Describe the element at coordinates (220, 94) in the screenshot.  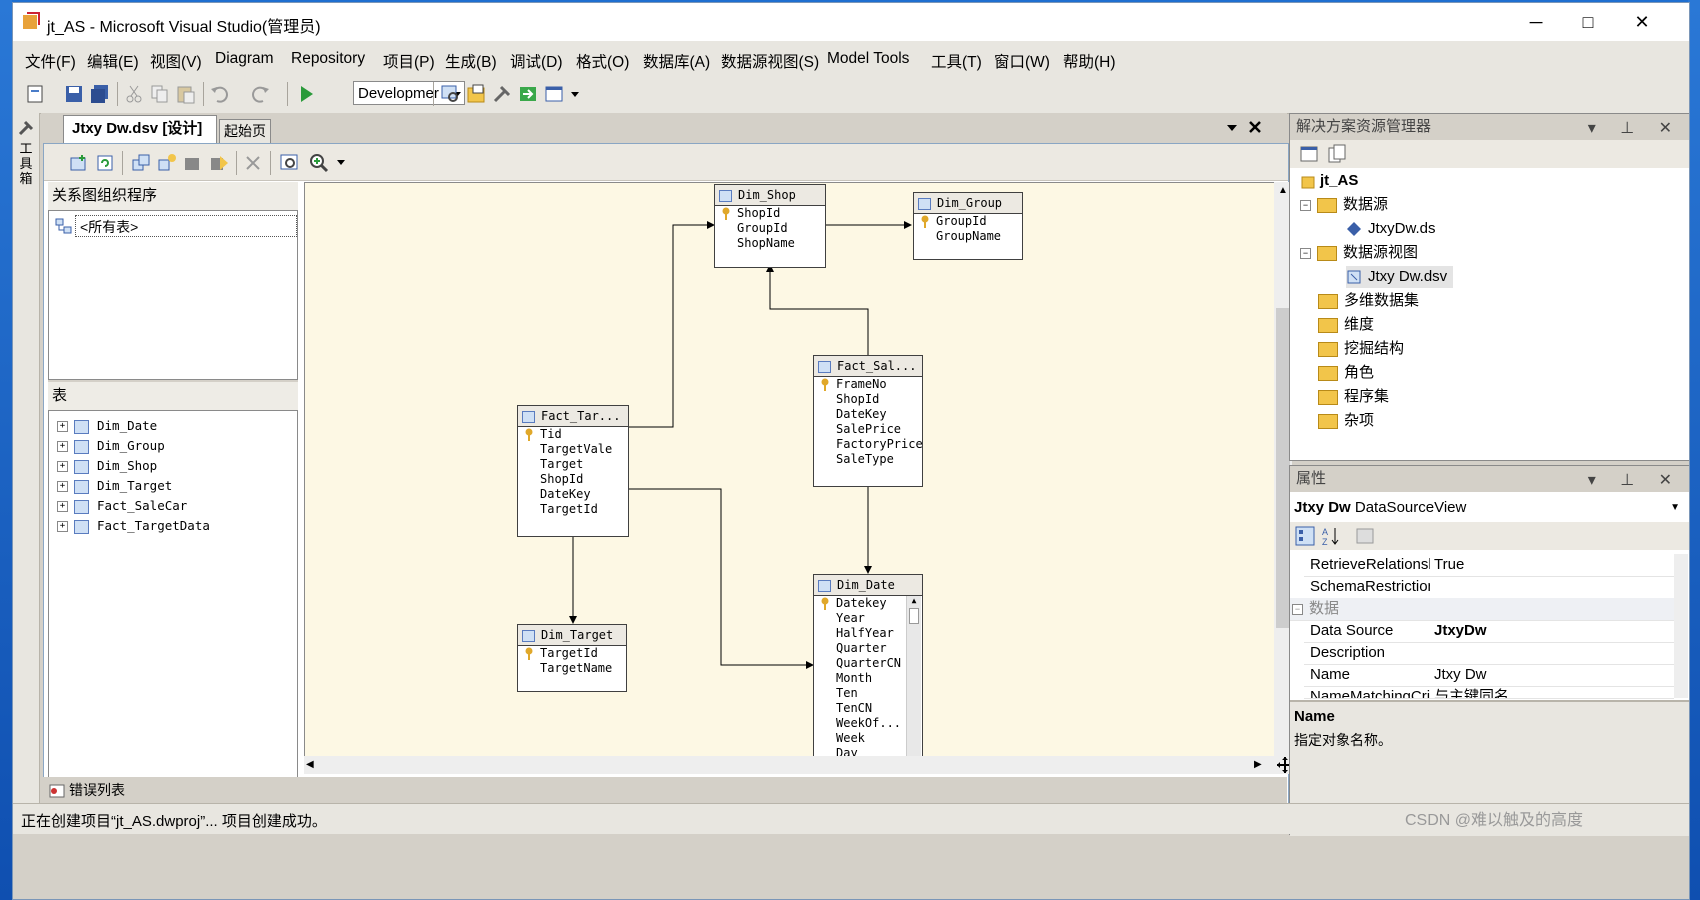
I see `undo-icon` at that location.